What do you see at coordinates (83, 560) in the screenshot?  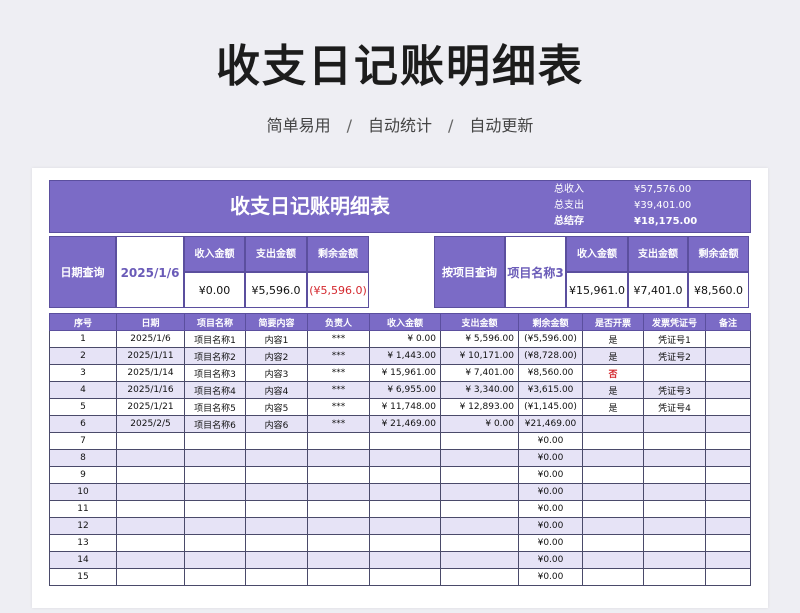 I see `table-cell: 14` at bounding box center [83, 560].